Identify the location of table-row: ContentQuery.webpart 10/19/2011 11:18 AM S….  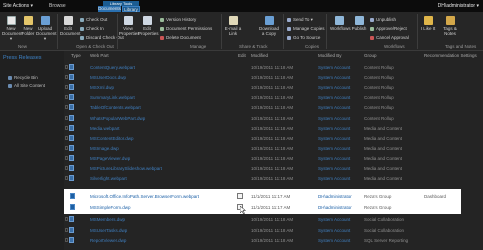
(273, 67).